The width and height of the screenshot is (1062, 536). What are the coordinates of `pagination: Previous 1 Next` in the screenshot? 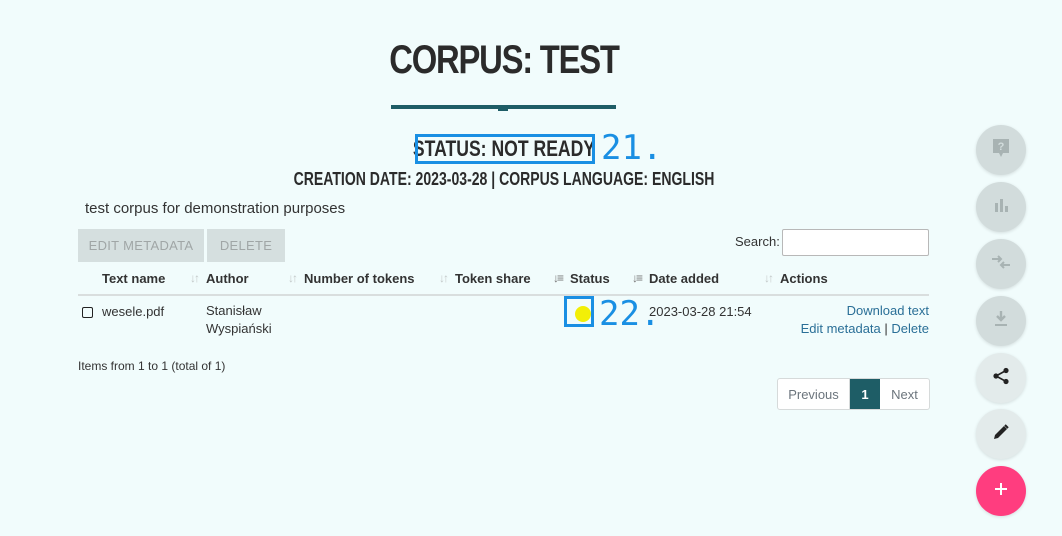 It's located at (853, 394).